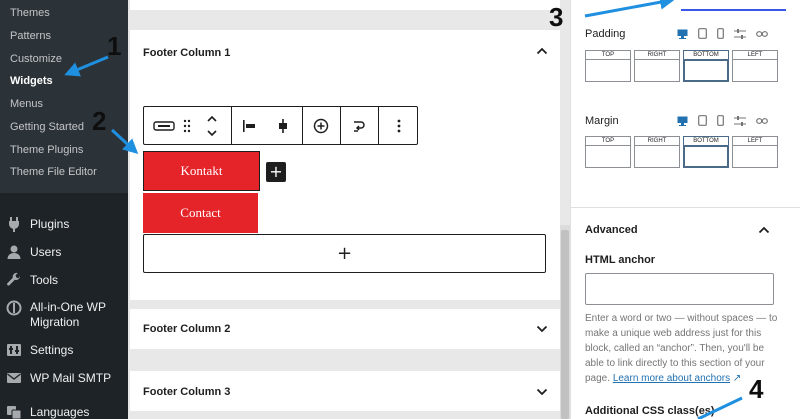 This screenshot has height=419, width=800. Describe the element at coordinates (556, 17) in the screenshot. I see `annotation-number-3: 3` at that location.